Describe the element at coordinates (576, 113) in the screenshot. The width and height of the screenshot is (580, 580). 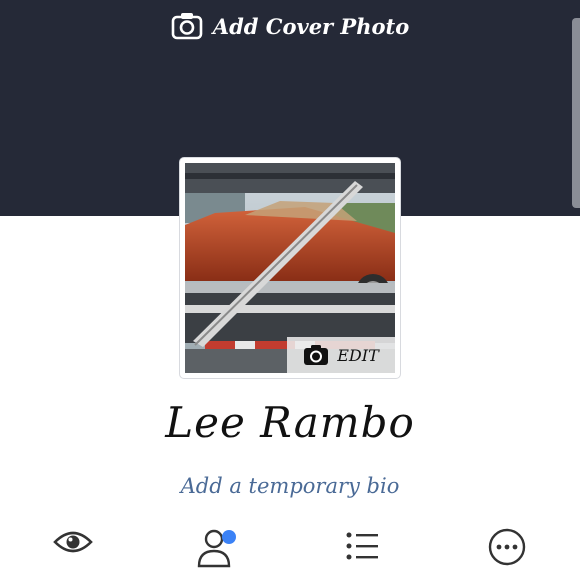
I see `scrollbar` at that location.